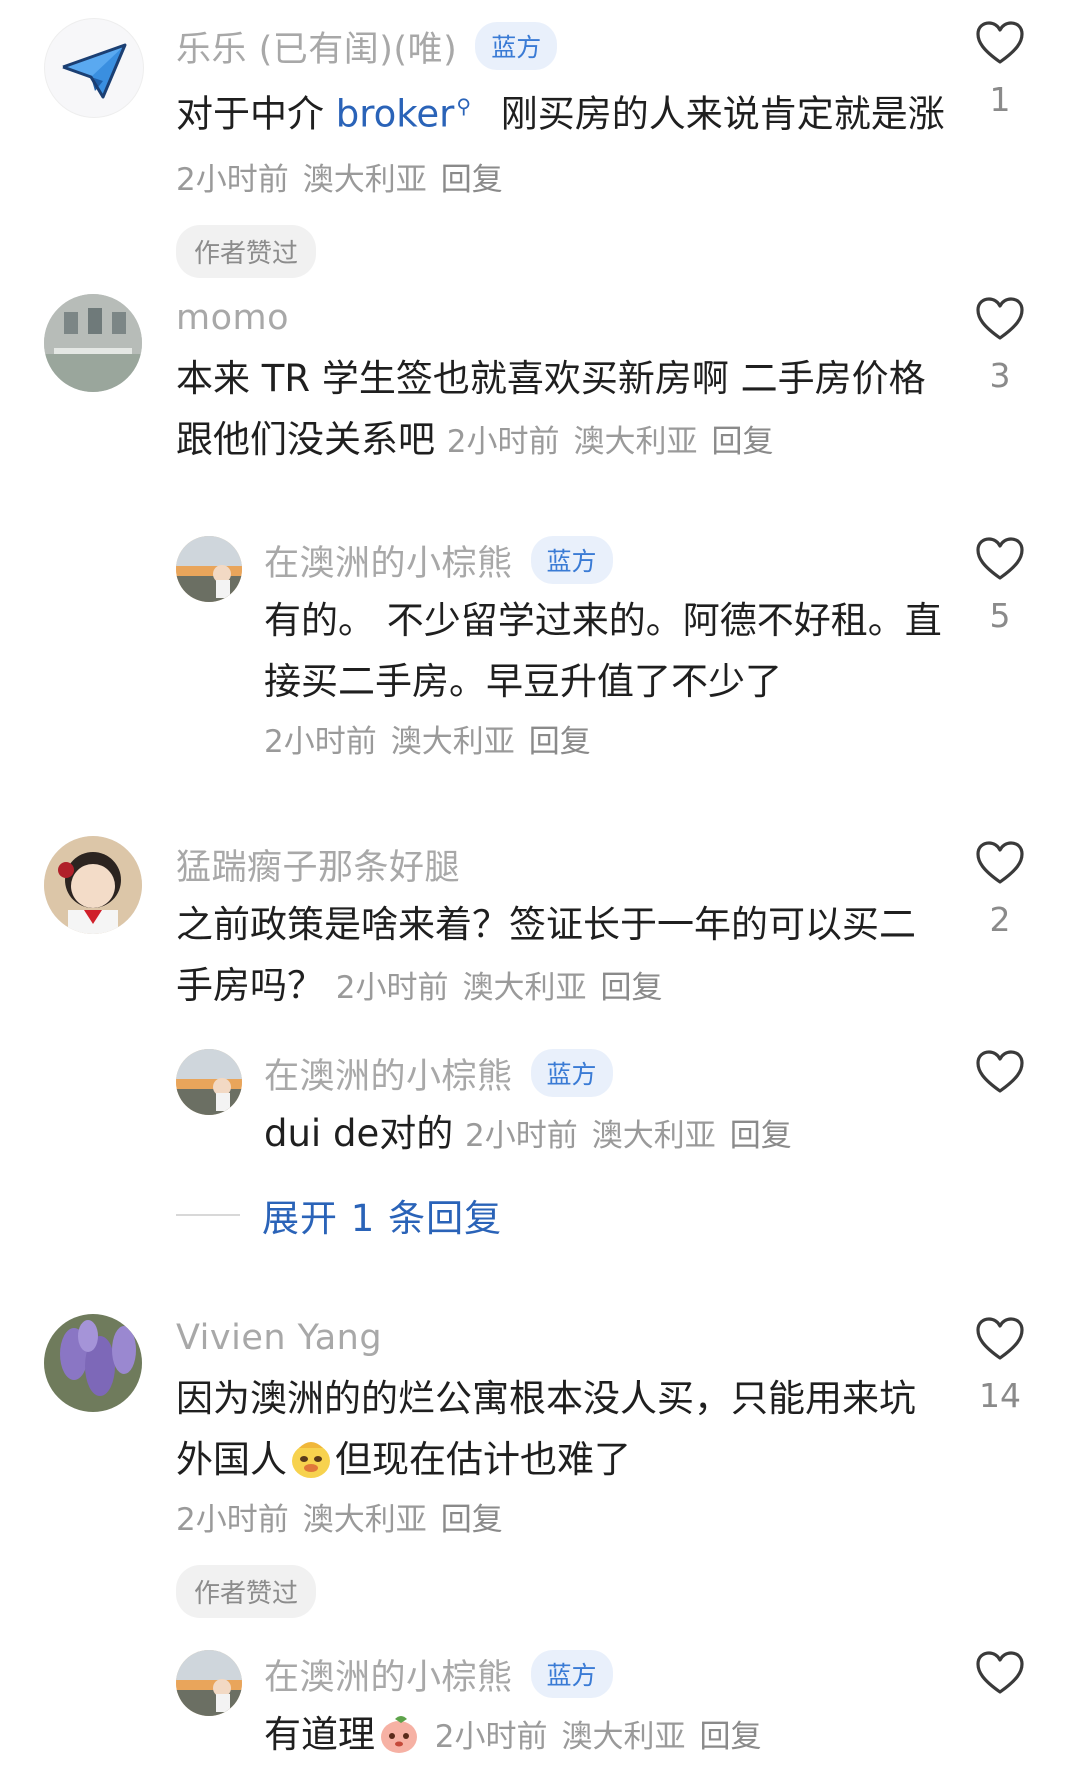 Image resolution: width=1080 pixels, height=1768 pixels. What do you see at coordinates (318, 864) in the screenshot?
I see `username: 猛踹瘸子那条好腿` at bounding box center [318, 864].